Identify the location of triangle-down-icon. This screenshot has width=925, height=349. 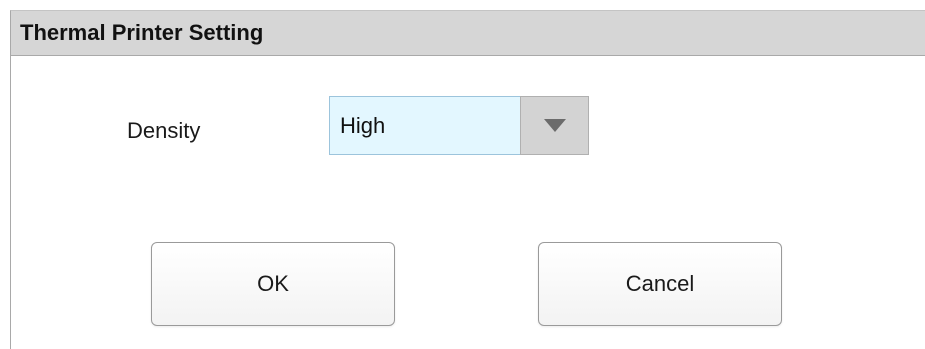
(555, 125).